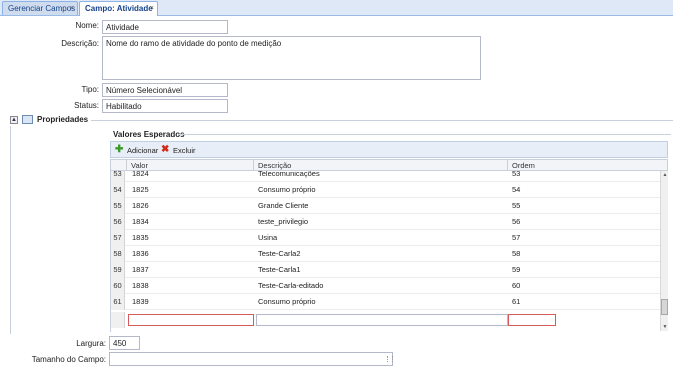  Describe the element at coordinates (191, 320) in the screenshot. I see `new-valor-input` at that location.